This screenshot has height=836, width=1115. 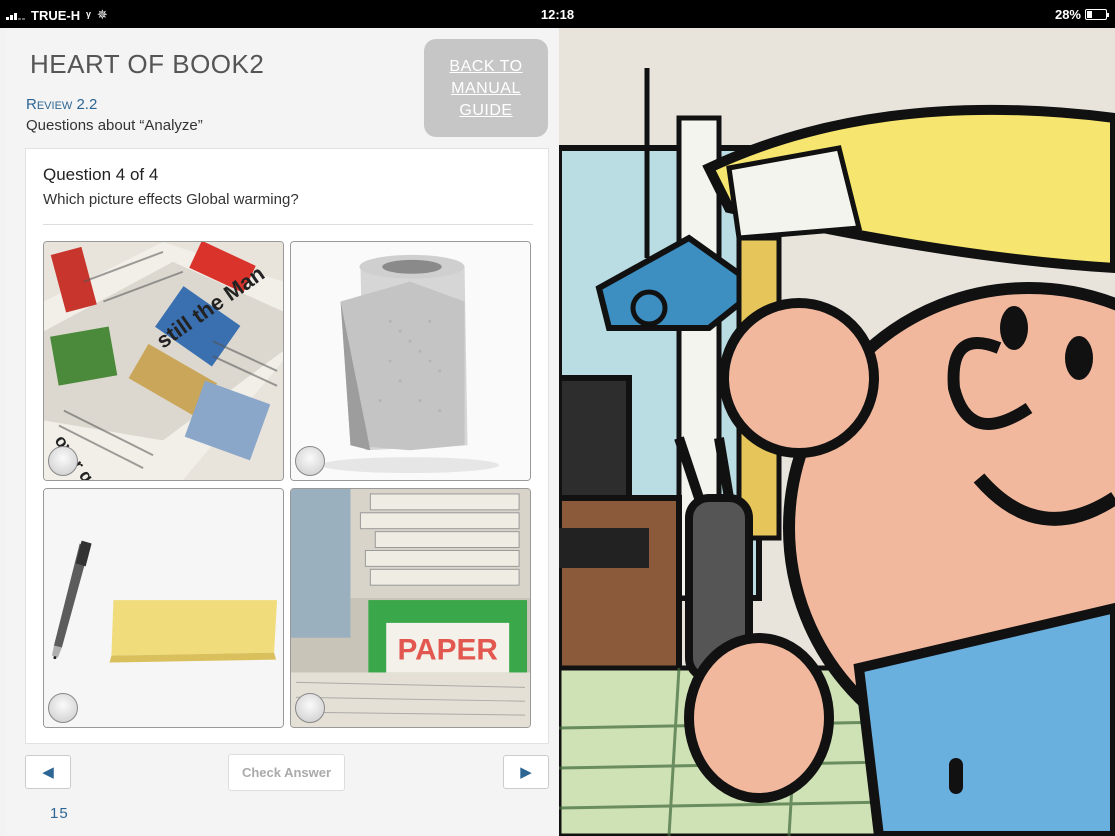 I want to click on question-text: Which picture effects Global warming?, so click(x=171, y=199).